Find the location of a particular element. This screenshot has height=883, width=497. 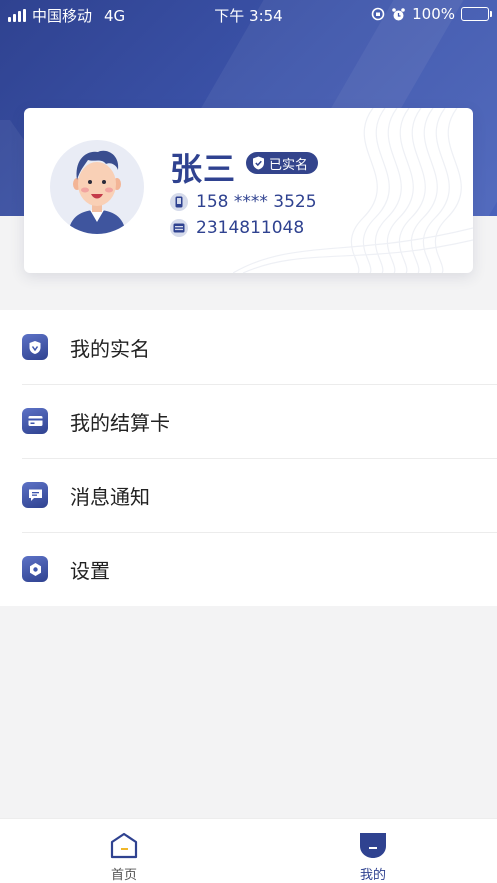

home-icon is located at coordinates (124, 845).